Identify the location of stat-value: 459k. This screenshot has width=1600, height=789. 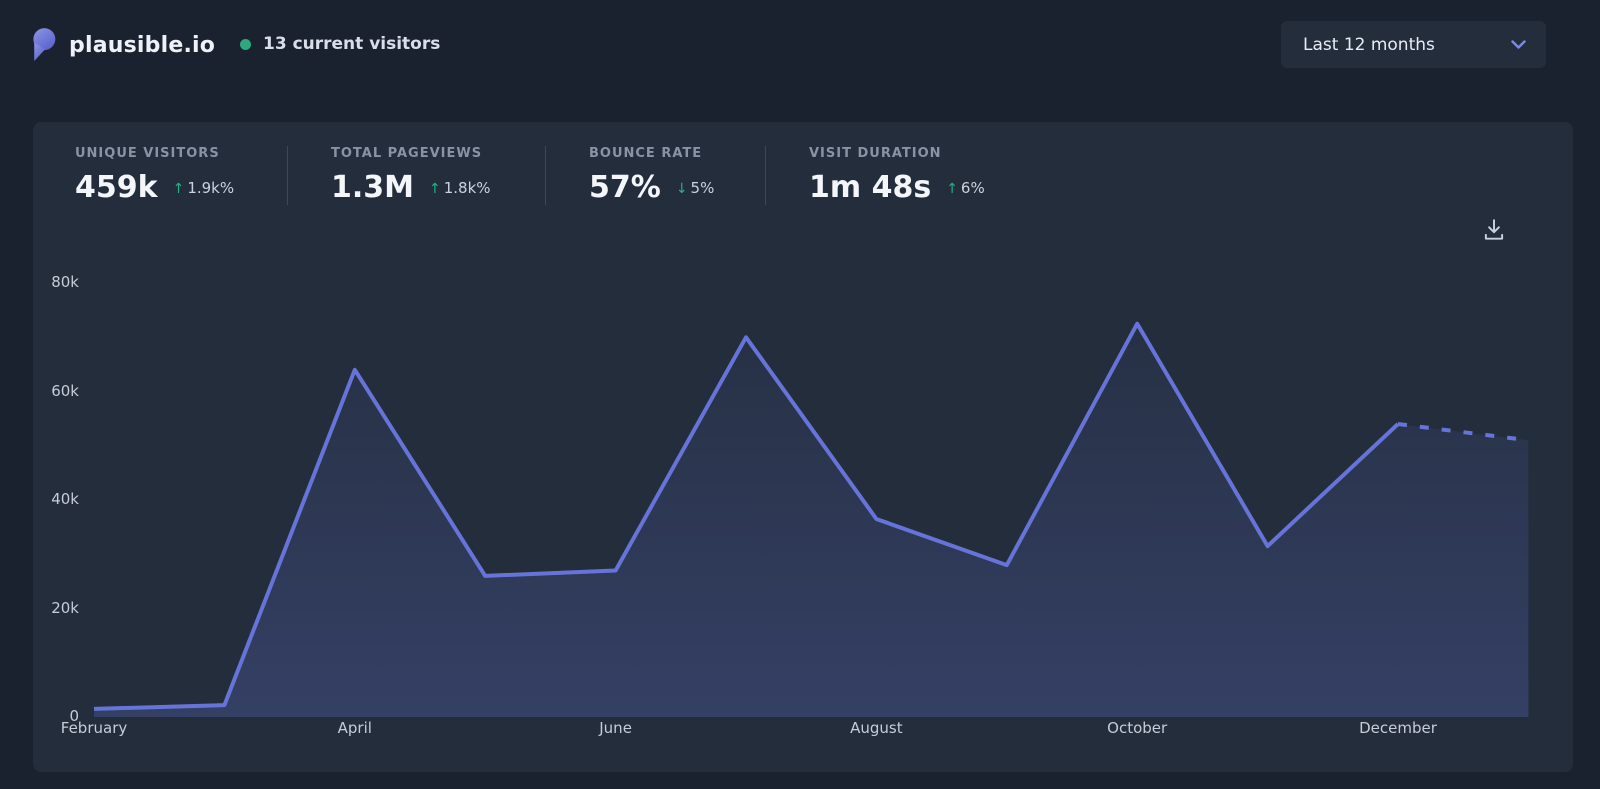
(116, 187).